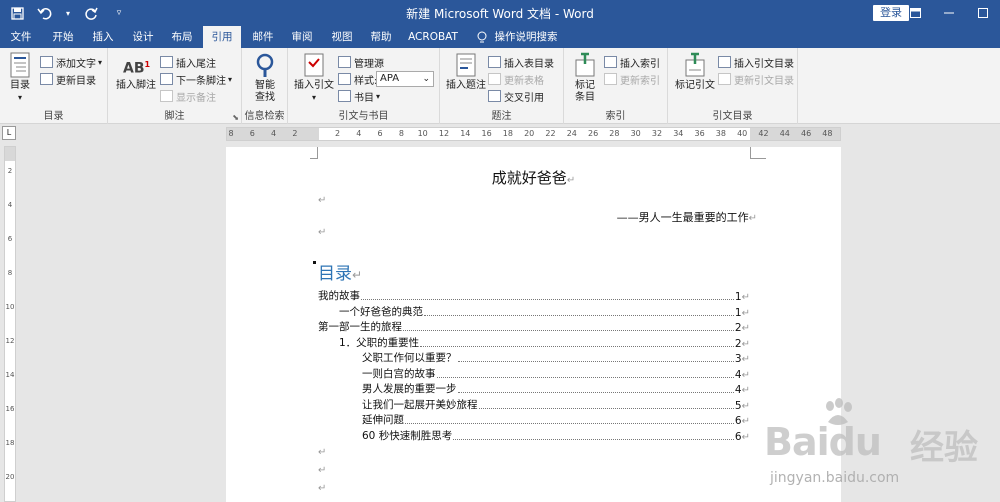 Image resolution: width=1000 pixels, height=502 pixels. I want to click on toc-entry: 父职工作何以重要？ 3 ↵, so click(556, 358).